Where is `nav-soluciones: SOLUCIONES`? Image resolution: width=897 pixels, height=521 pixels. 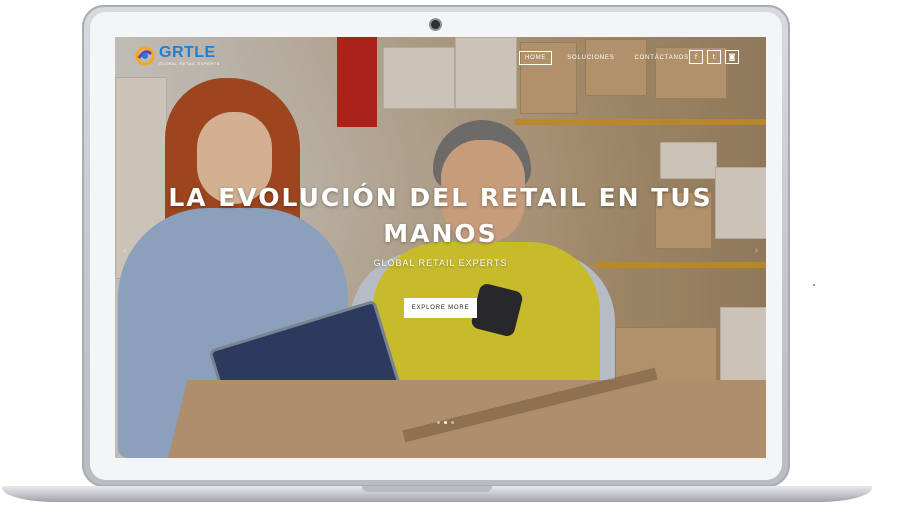 nav-soluciones: SOLUCIONES is located at coordinates (590, 58).